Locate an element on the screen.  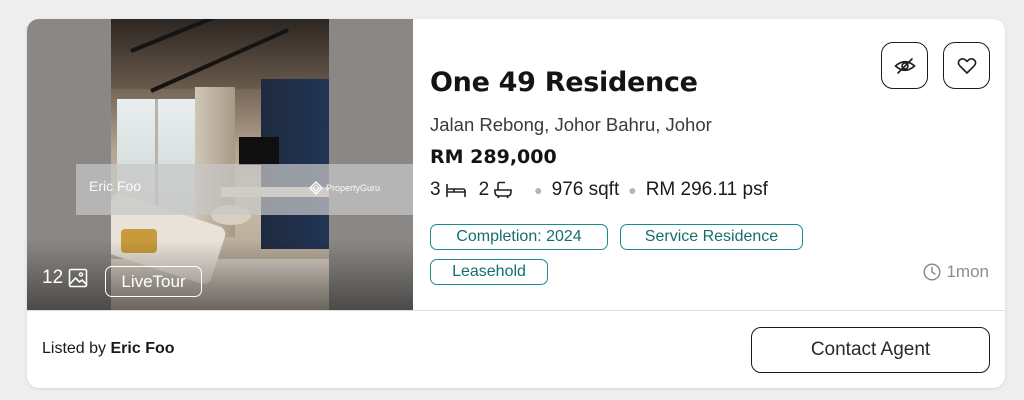
heart-icon is located at coordinates (966, 65).